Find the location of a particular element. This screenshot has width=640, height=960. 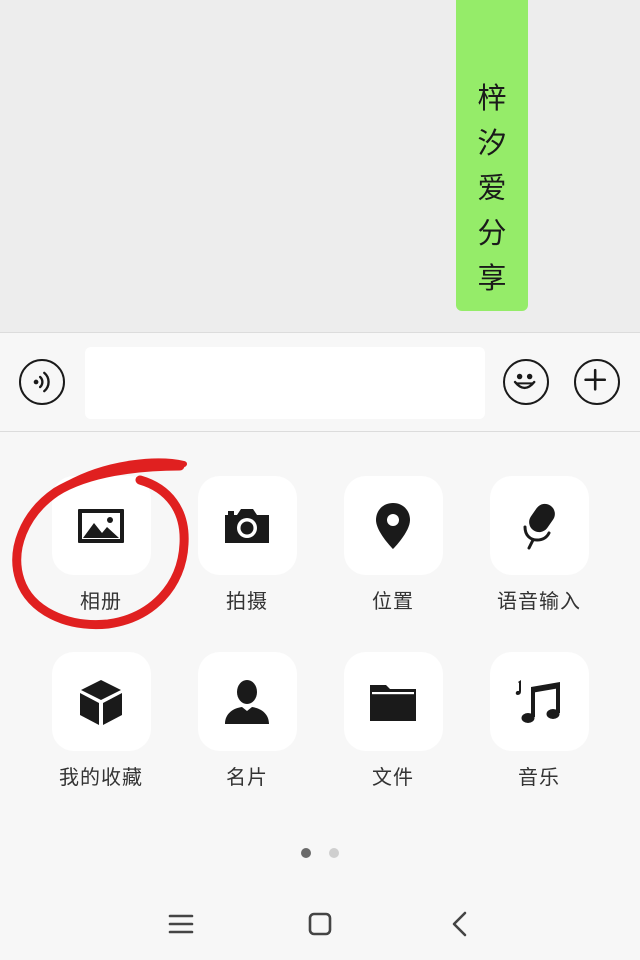

more-button is located at coordinates (597, 382).